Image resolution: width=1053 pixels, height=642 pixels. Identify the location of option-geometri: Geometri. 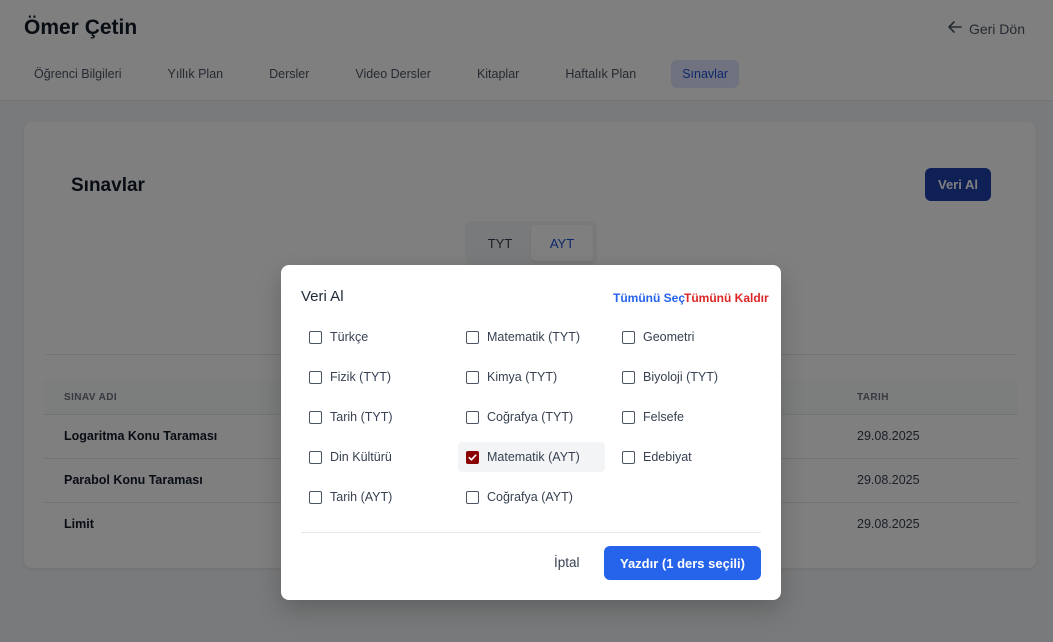
(687, 337).